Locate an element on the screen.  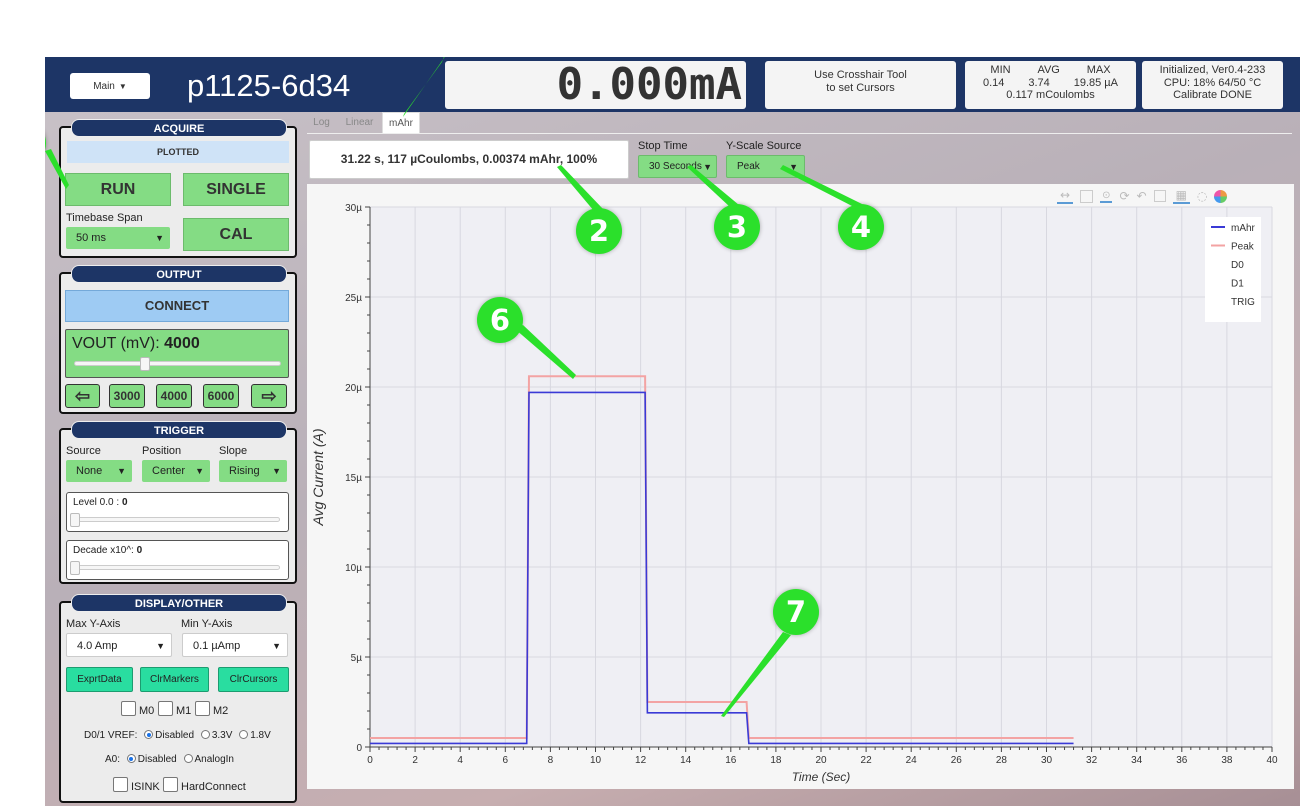
vref-1v8-label: 1.8V is located at coordinates (260, 735).